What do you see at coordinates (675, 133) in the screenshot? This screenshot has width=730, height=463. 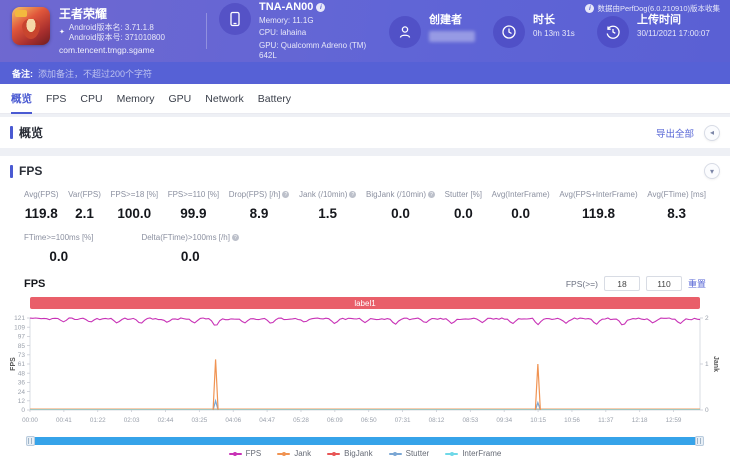 I see `export-all-link: 导出全部` at bounding box center [675, 133].